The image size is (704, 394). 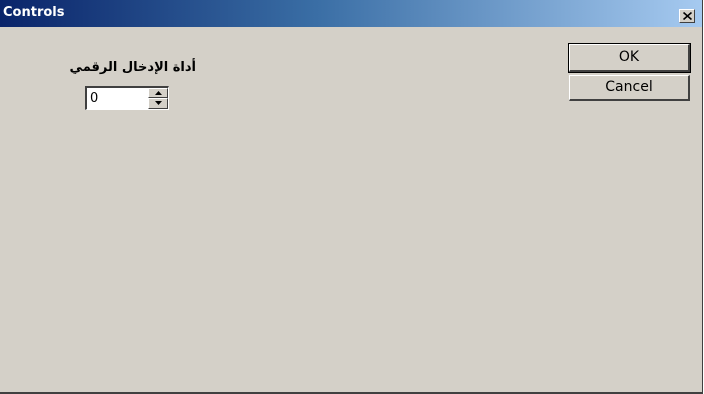 What do you see at coordinates (629, 58) in the screenshot?
I see `ok-button: OK` at bounding box center [629, 58].